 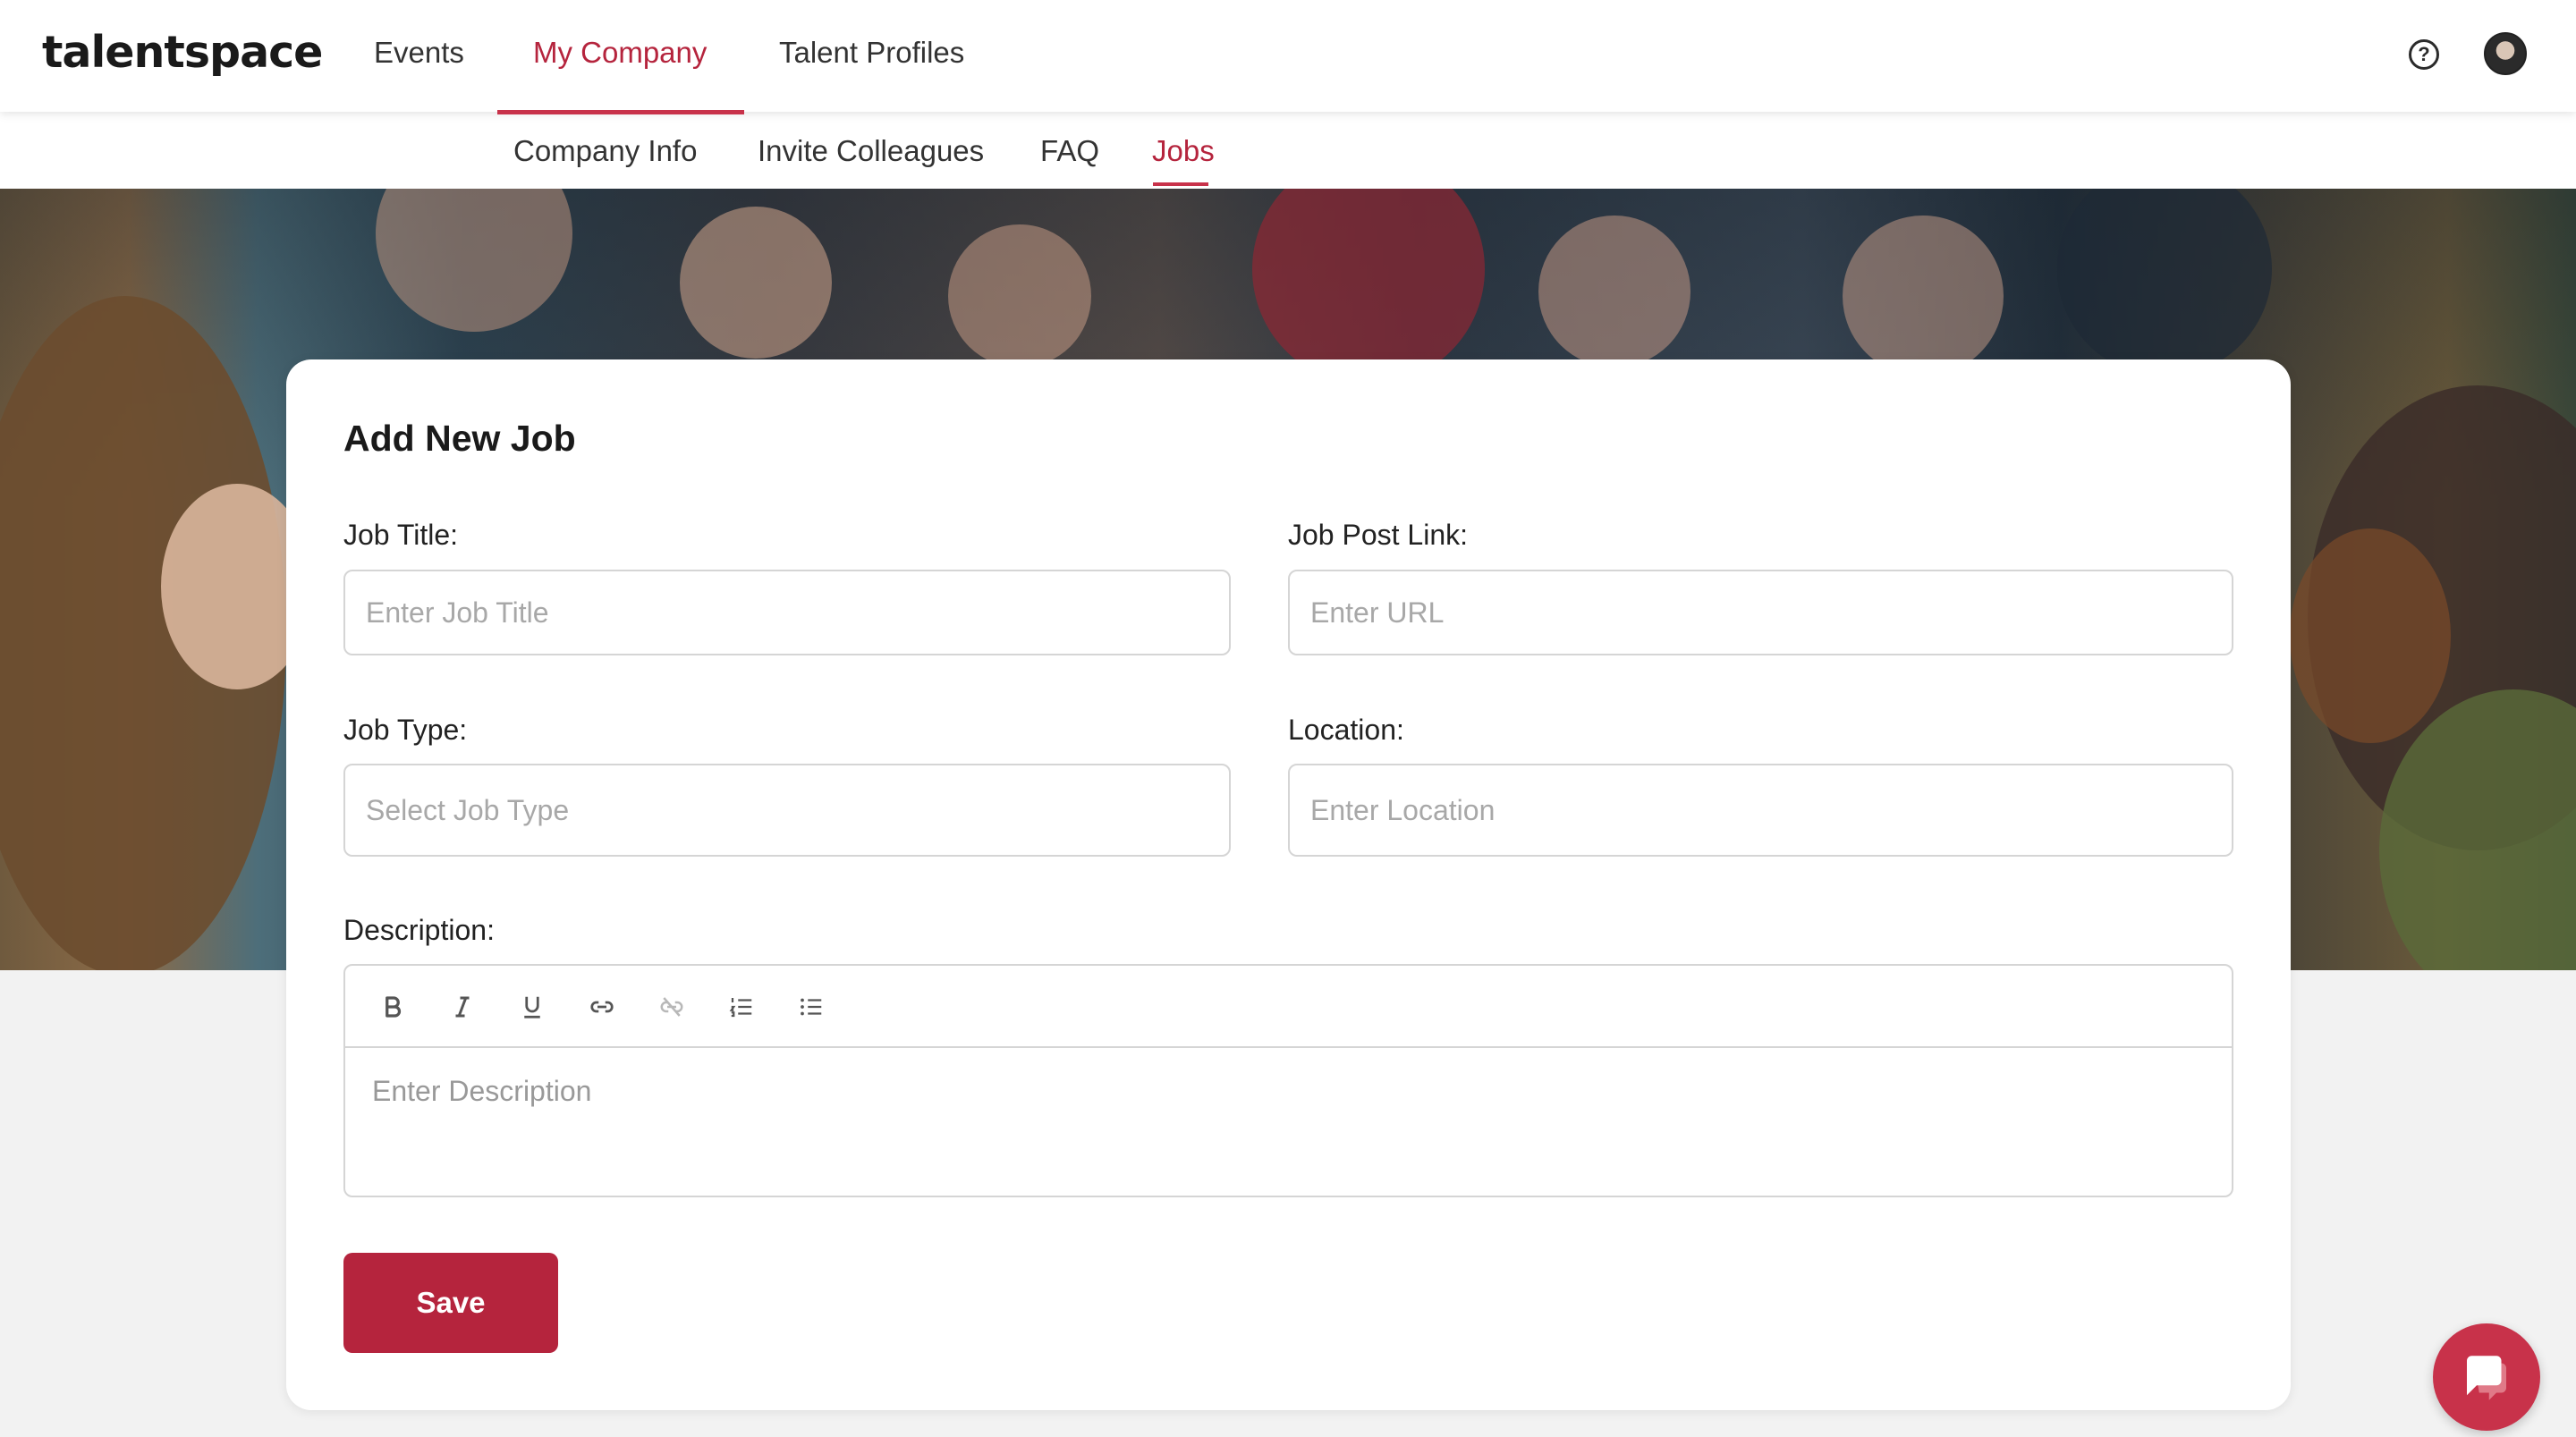 I want to click on subnav-faq: FAQ, so click(x=1069, y=151).